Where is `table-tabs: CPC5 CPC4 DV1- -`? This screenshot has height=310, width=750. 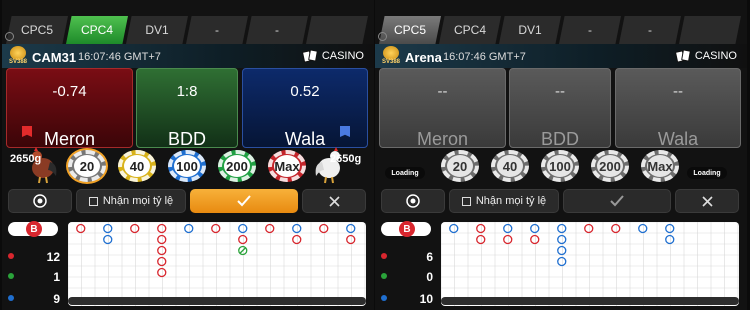
table-tabs: CPC5 CPC4 DV1- - is located at coordinates (188, 30).